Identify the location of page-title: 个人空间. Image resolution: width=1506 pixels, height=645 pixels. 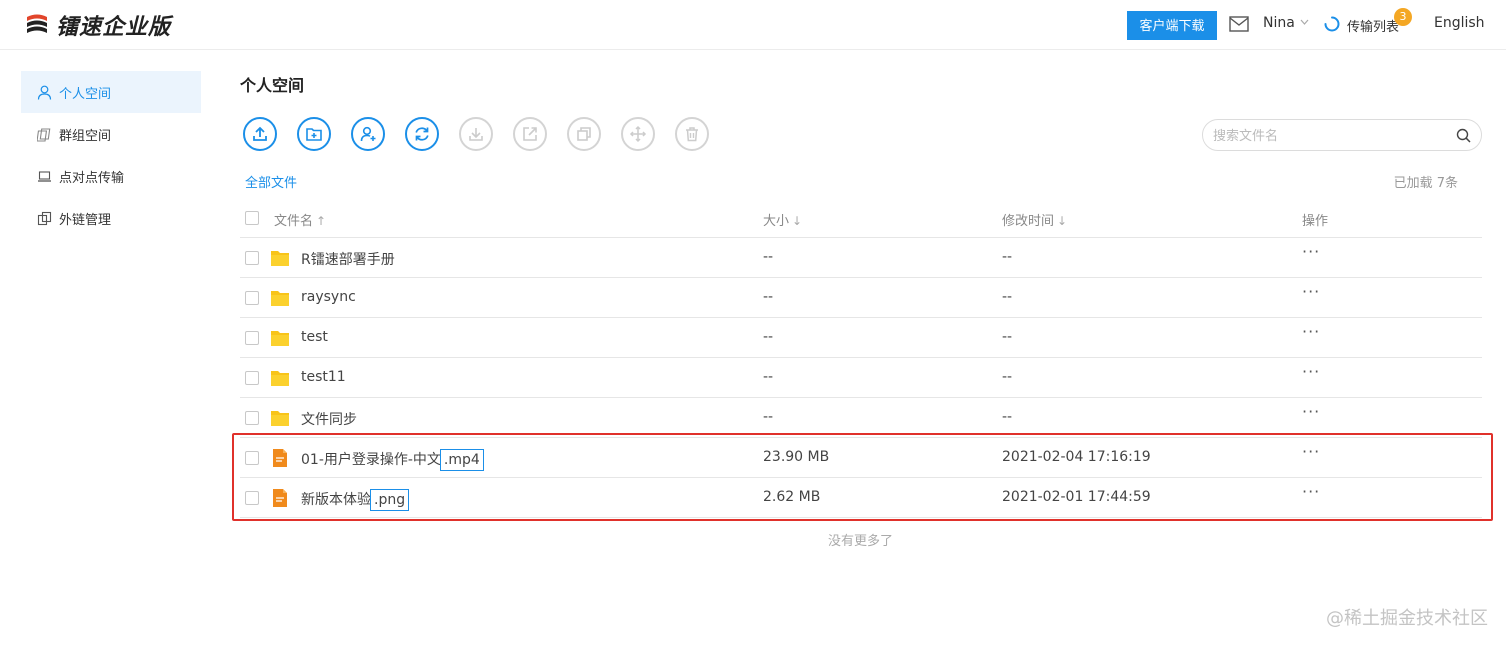
(272, 85).